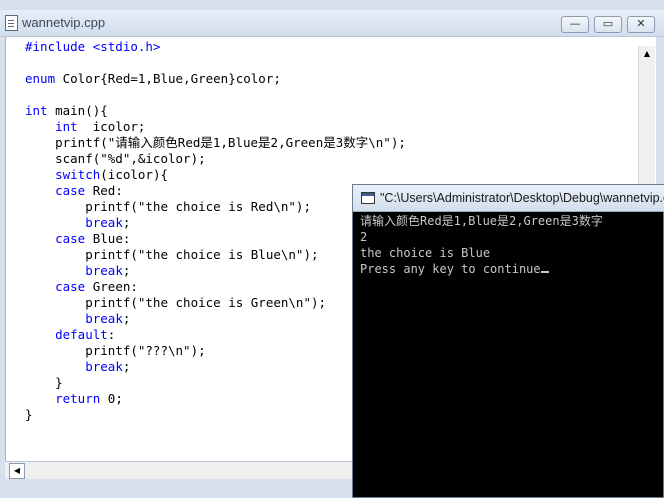  Describe the element at coordinates (215, 287) in the screenshot. I see `code-line: case Green:` at that location.